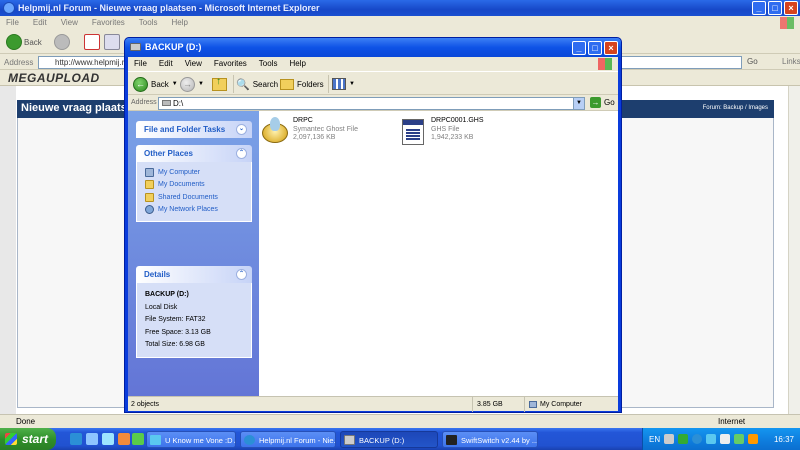 The width and height of the screenshot is (800, 450). What do you see at coordinates (400, 23) in the screenshot?
I see `ie-menubar: File Edit View Favorites Tools Help` at bounding box center [400, 23].